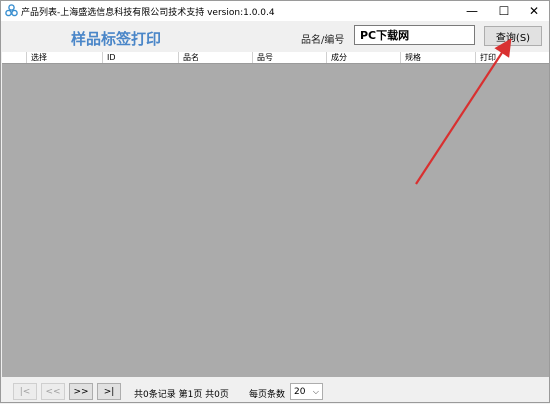 The width and height of the screenshot is (550, 404). Describe the element at coordinates (109, 391) in the screenshot. I see `last-page-button: >|` at that location.